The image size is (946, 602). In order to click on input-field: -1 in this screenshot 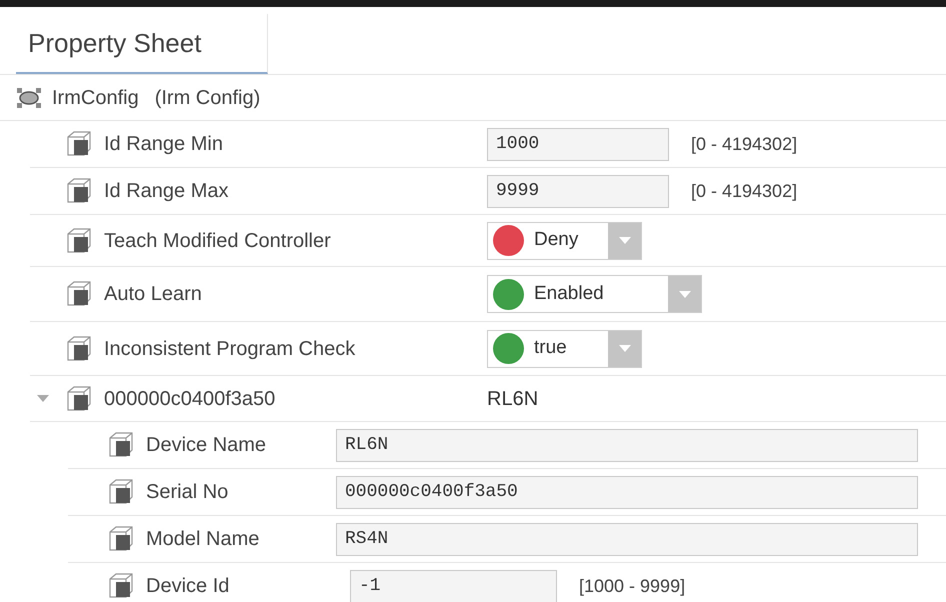, I will do `click(453, 586)`.